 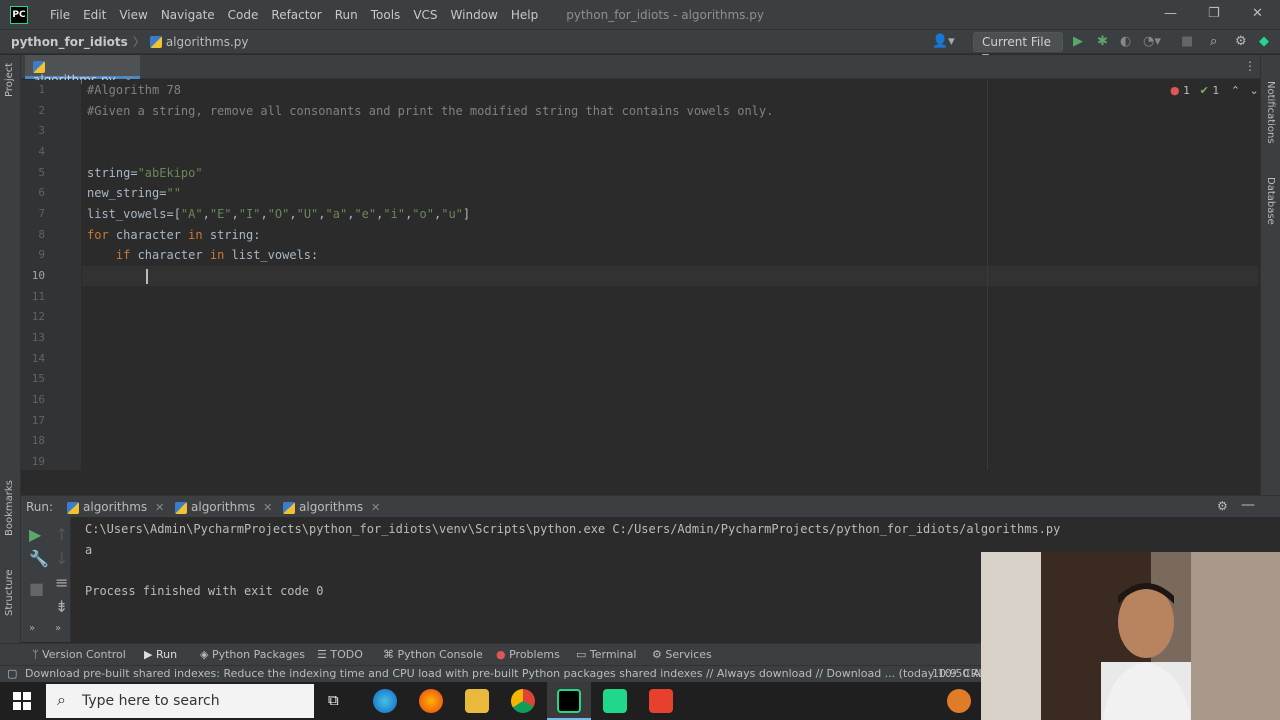 What do you see at coordinates (1270, 112) in the screenshot?
I see `notifications-tool-button: Notifications` at bounding box center [1270, 112].